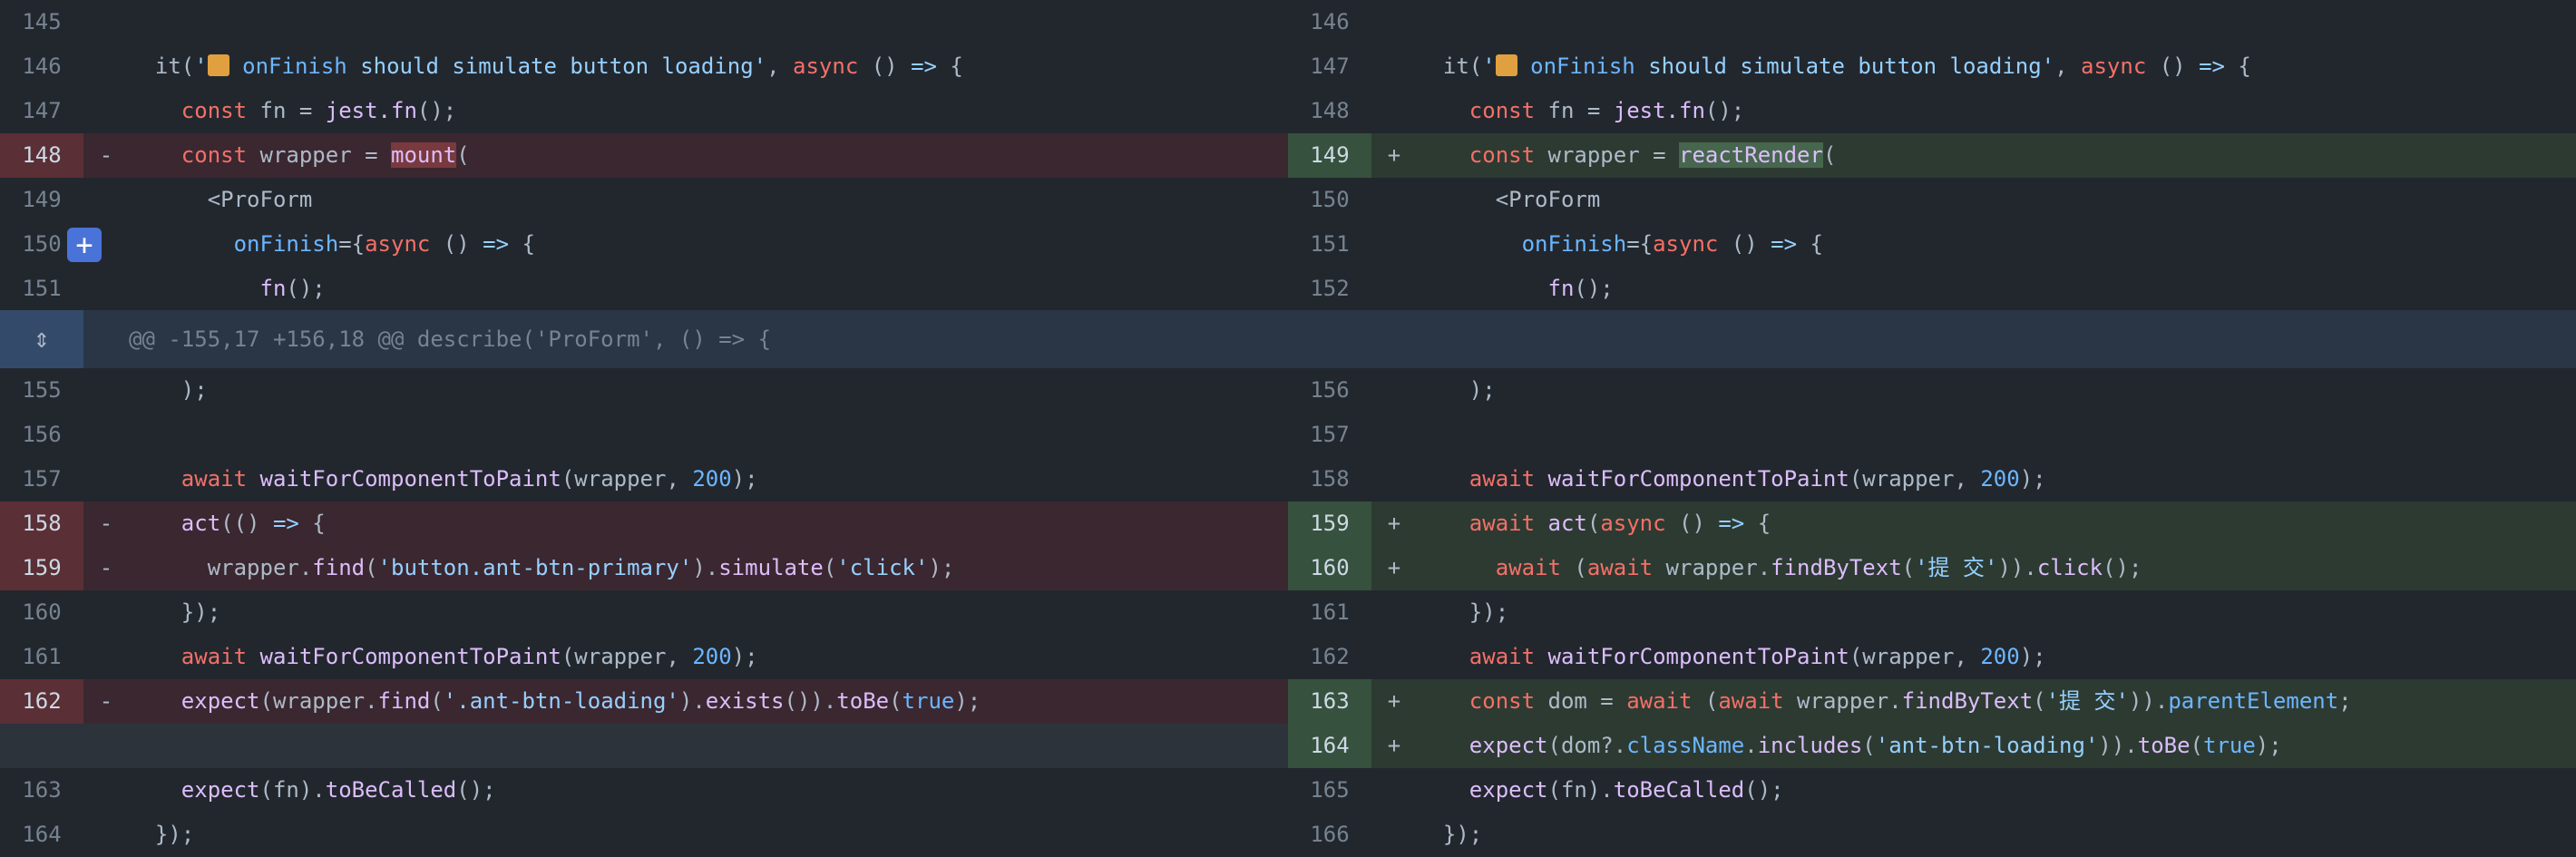 This screenshot has height=857, width=2576. Describe the element at coordinates (644, 200) in the screenshot. I see `diff-line: 149 <ProForm` at that location.